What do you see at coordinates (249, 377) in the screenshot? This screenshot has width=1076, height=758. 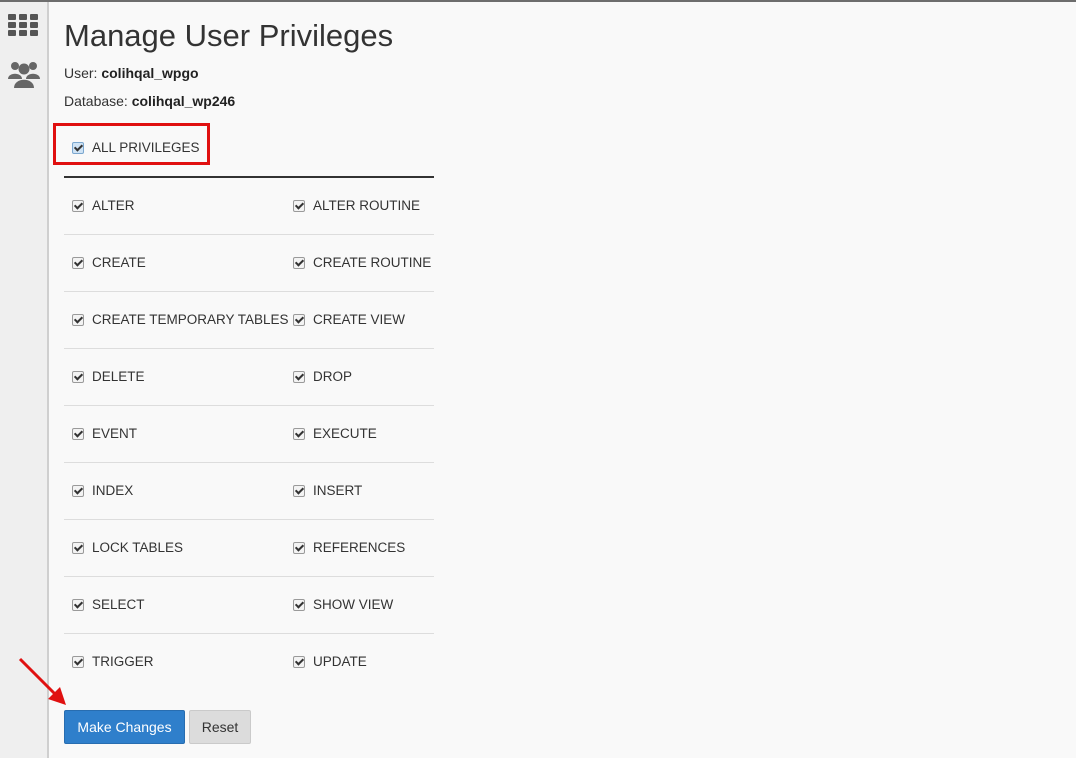 I see `privilege-row: DELETE DROP` at bounding box center [249, 377].